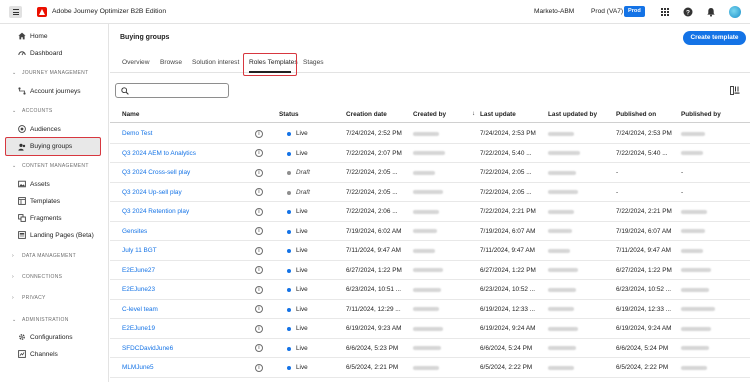  I want to click on template-name-link: MLMJune5, so click(138, 367).